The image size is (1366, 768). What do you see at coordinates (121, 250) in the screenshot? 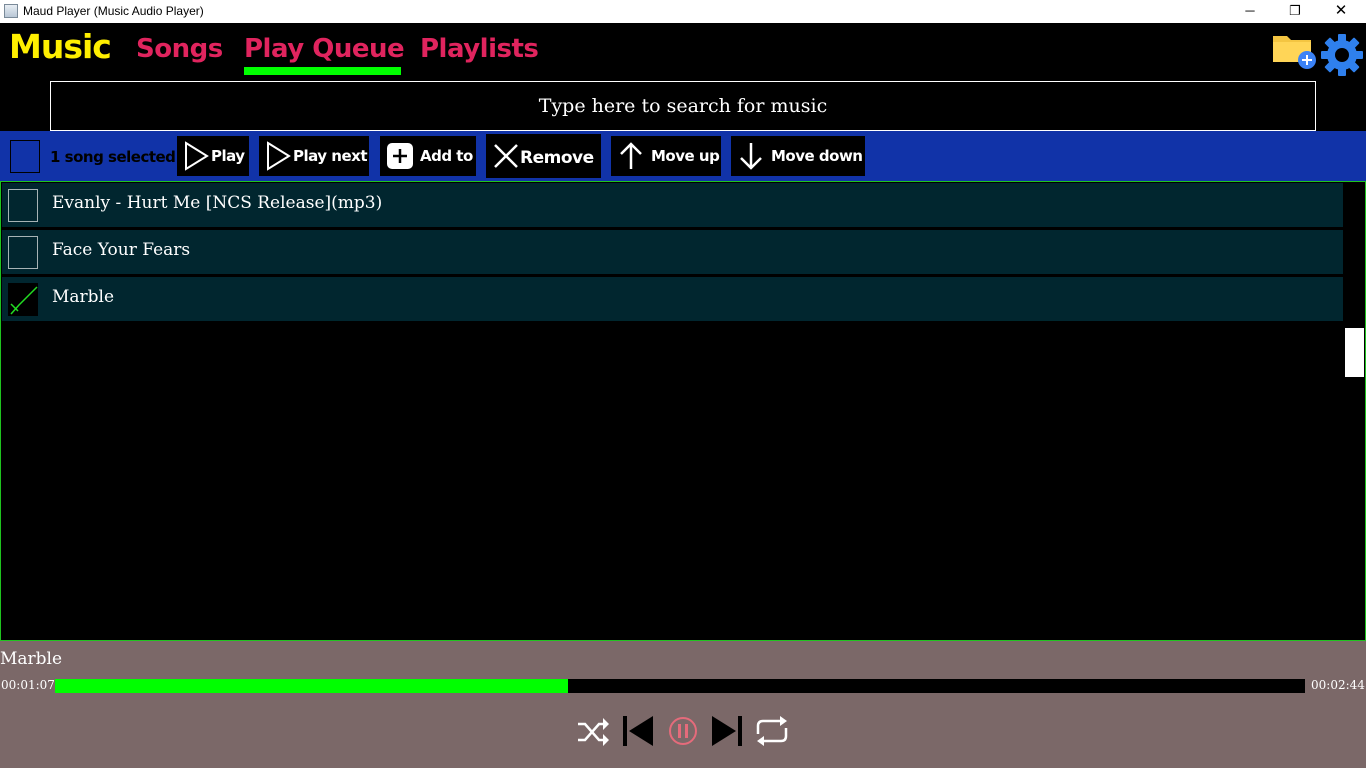
I see `song-title: Face Your Fears` at bounding box center [121, 250].